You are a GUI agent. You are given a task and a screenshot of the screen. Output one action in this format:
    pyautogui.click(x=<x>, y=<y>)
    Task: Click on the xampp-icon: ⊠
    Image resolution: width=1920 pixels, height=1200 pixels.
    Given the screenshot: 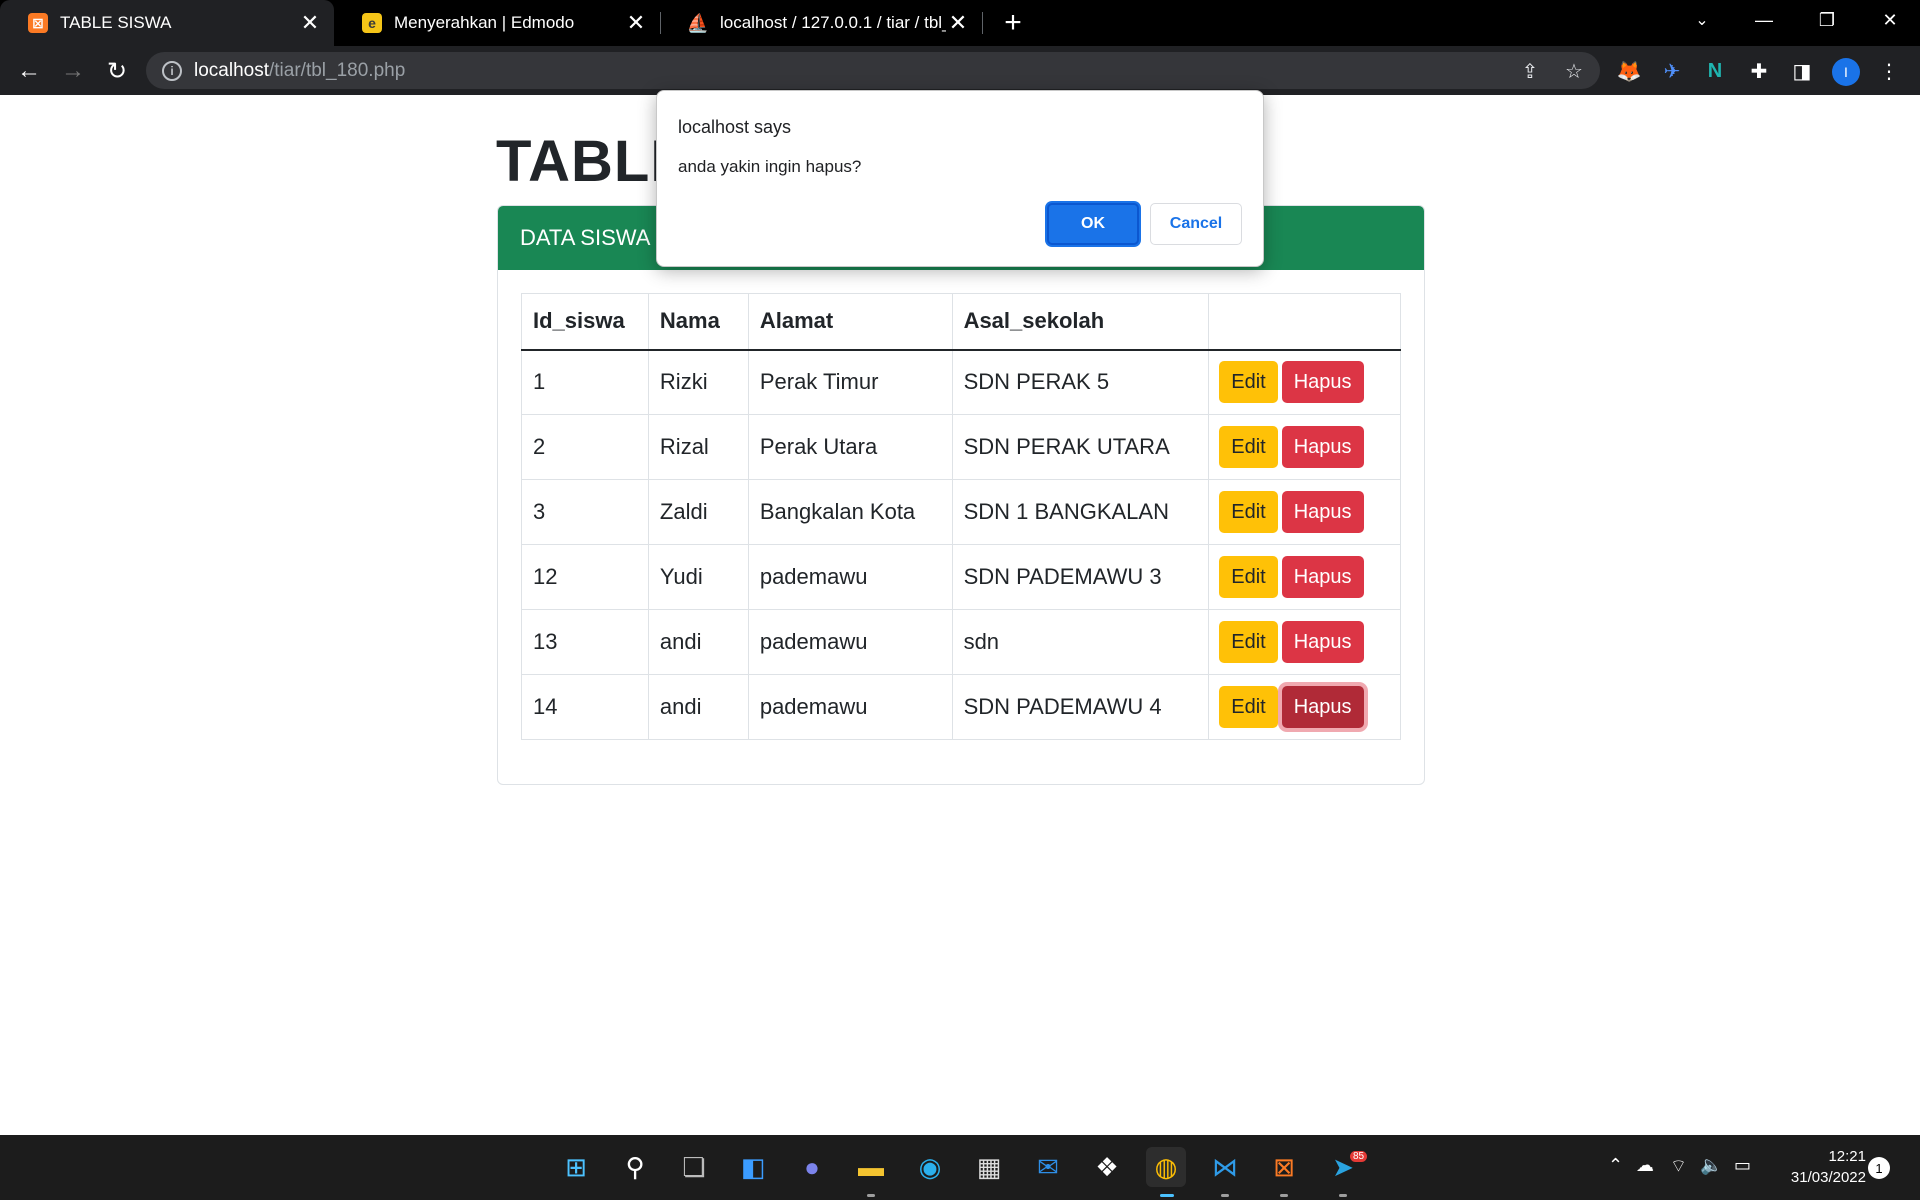 What is the action you would take?
    pyautogui.click(x=38, y=23)
    